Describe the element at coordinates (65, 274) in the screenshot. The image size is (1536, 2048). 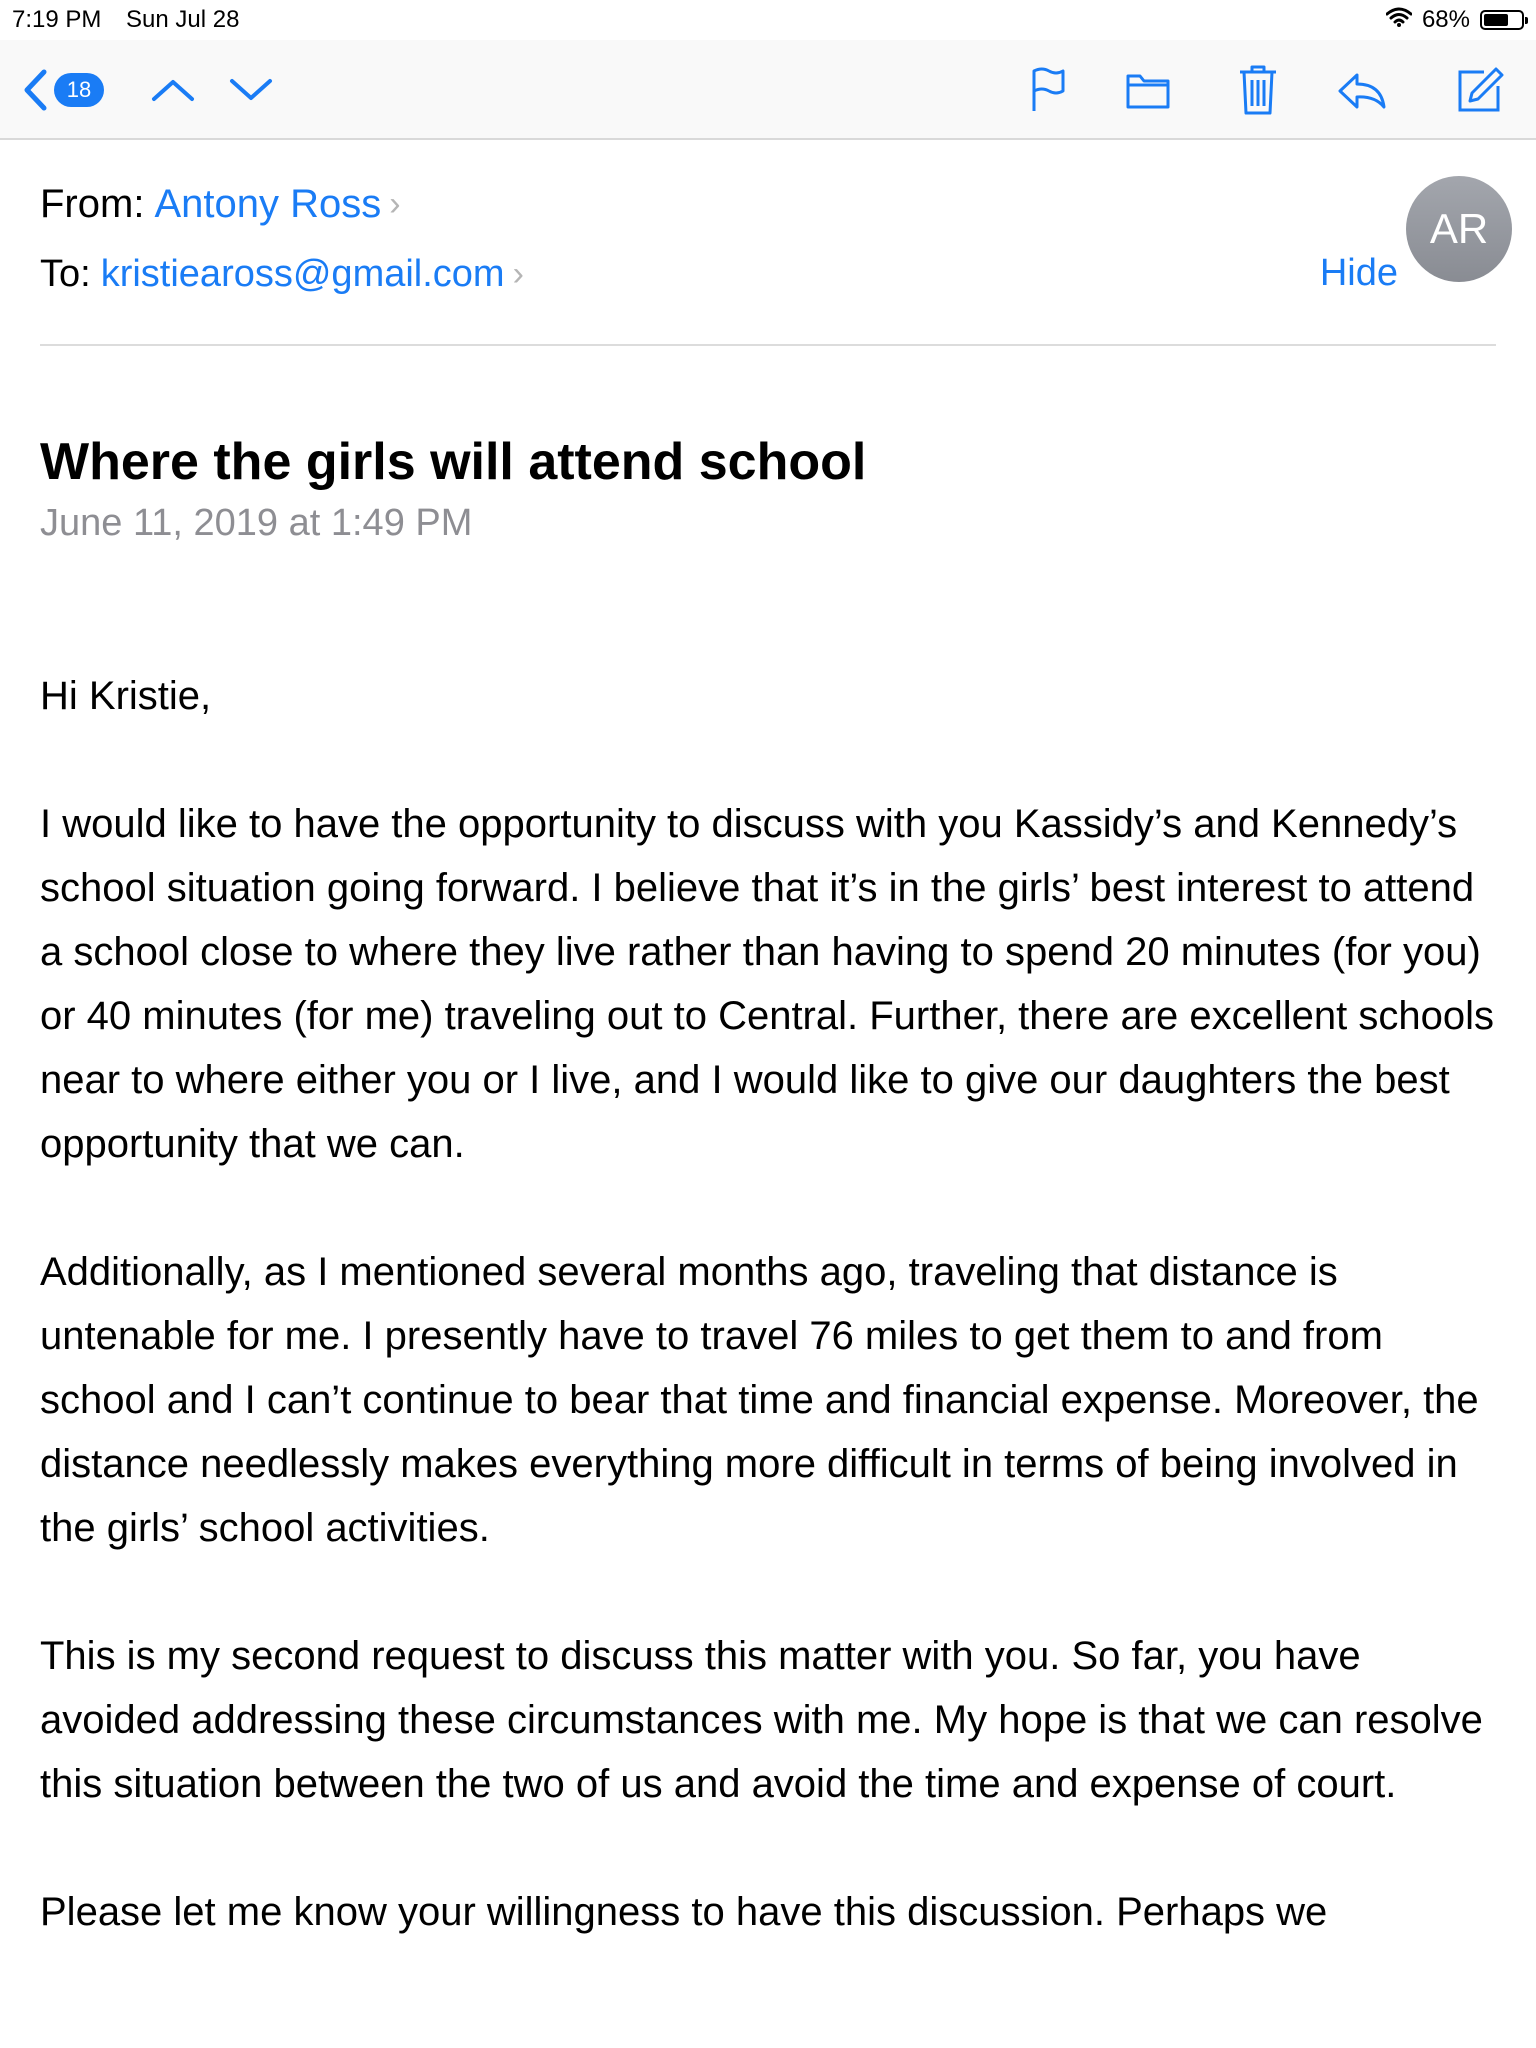
I see `to-label: To:` at that location.